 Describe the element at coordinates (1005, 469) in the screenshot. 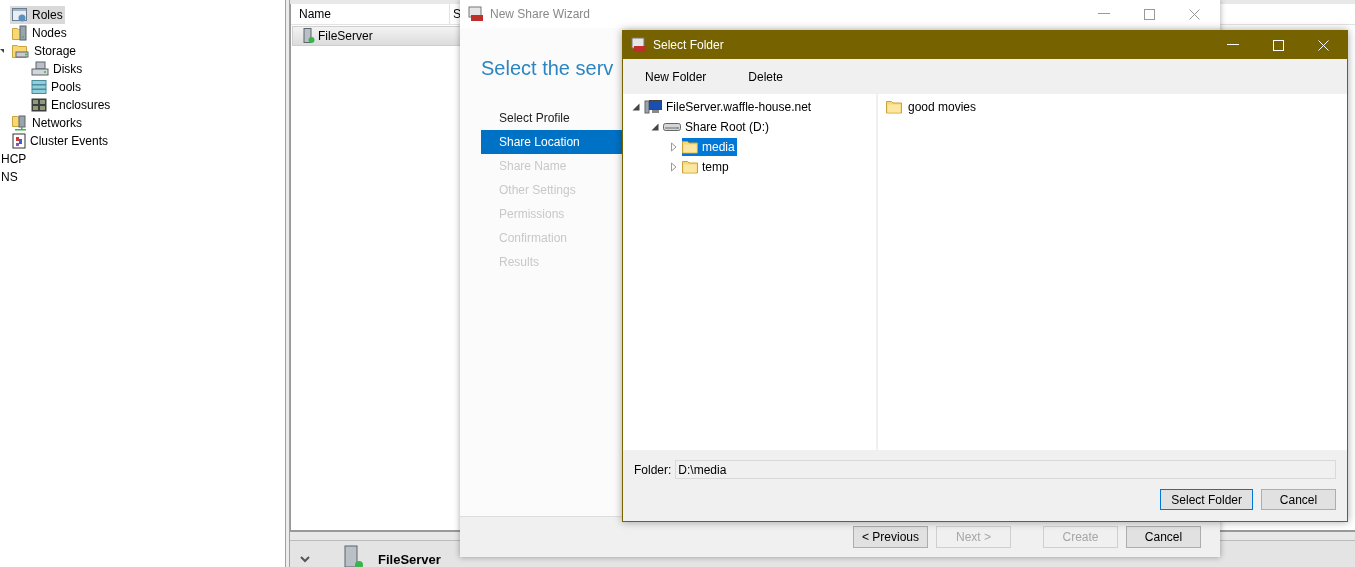

I see `folder-path-field: D:\media` at that location.